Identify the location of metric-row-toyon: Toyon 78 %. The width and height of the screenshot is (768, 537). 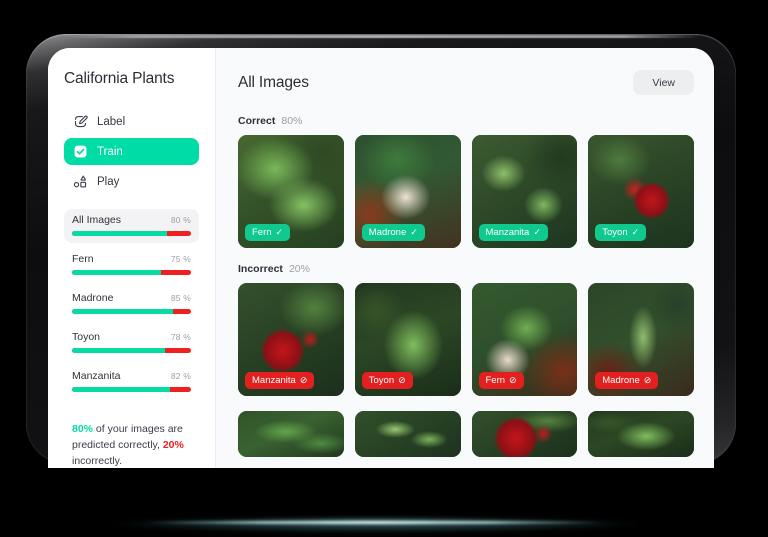
(131, 343).